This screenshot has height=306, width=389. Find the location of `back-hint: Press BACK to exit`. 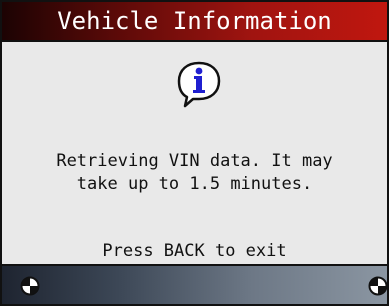

back-hint: Press BACK to exit is located at coordinates (194, 251).